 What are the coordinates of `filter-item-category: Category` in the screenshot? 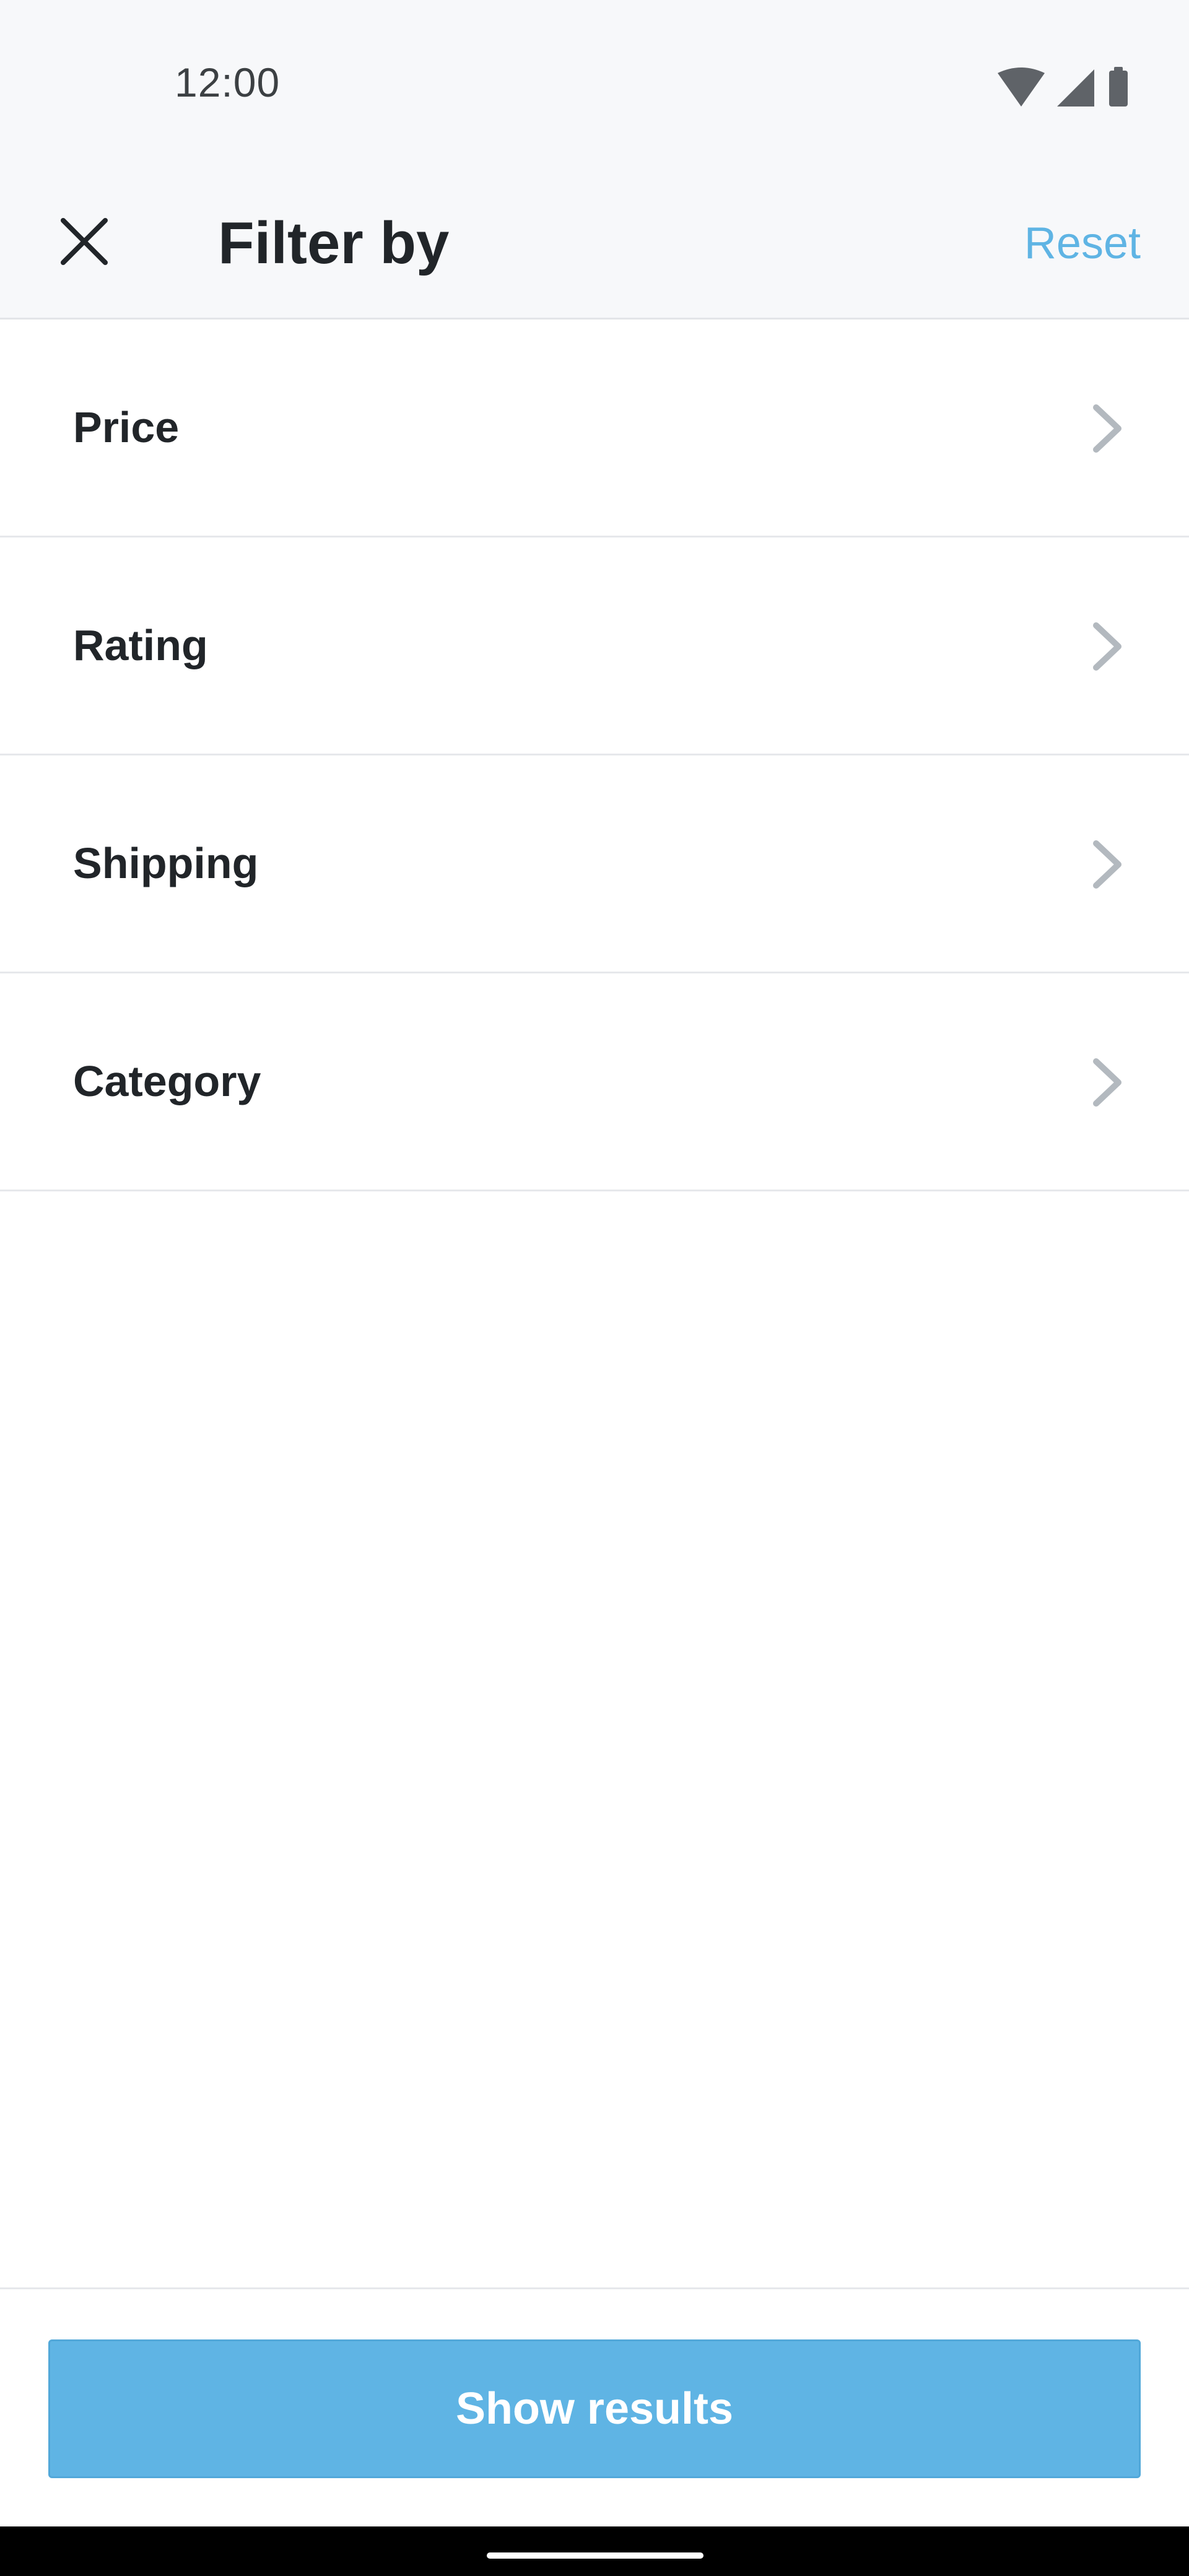 It's located at (594, 1082).